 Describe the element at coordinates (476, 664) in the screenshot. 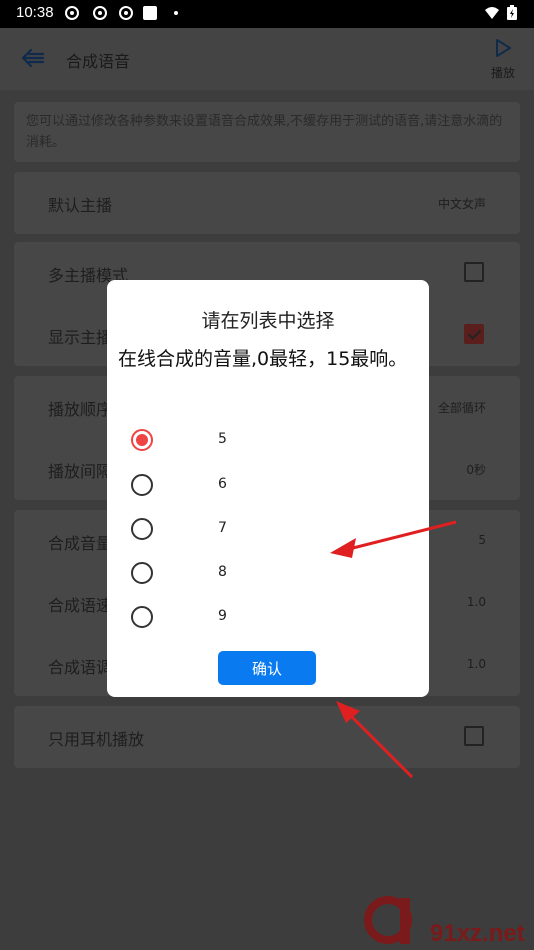

I see `pitch-value: 1.0` at that location.